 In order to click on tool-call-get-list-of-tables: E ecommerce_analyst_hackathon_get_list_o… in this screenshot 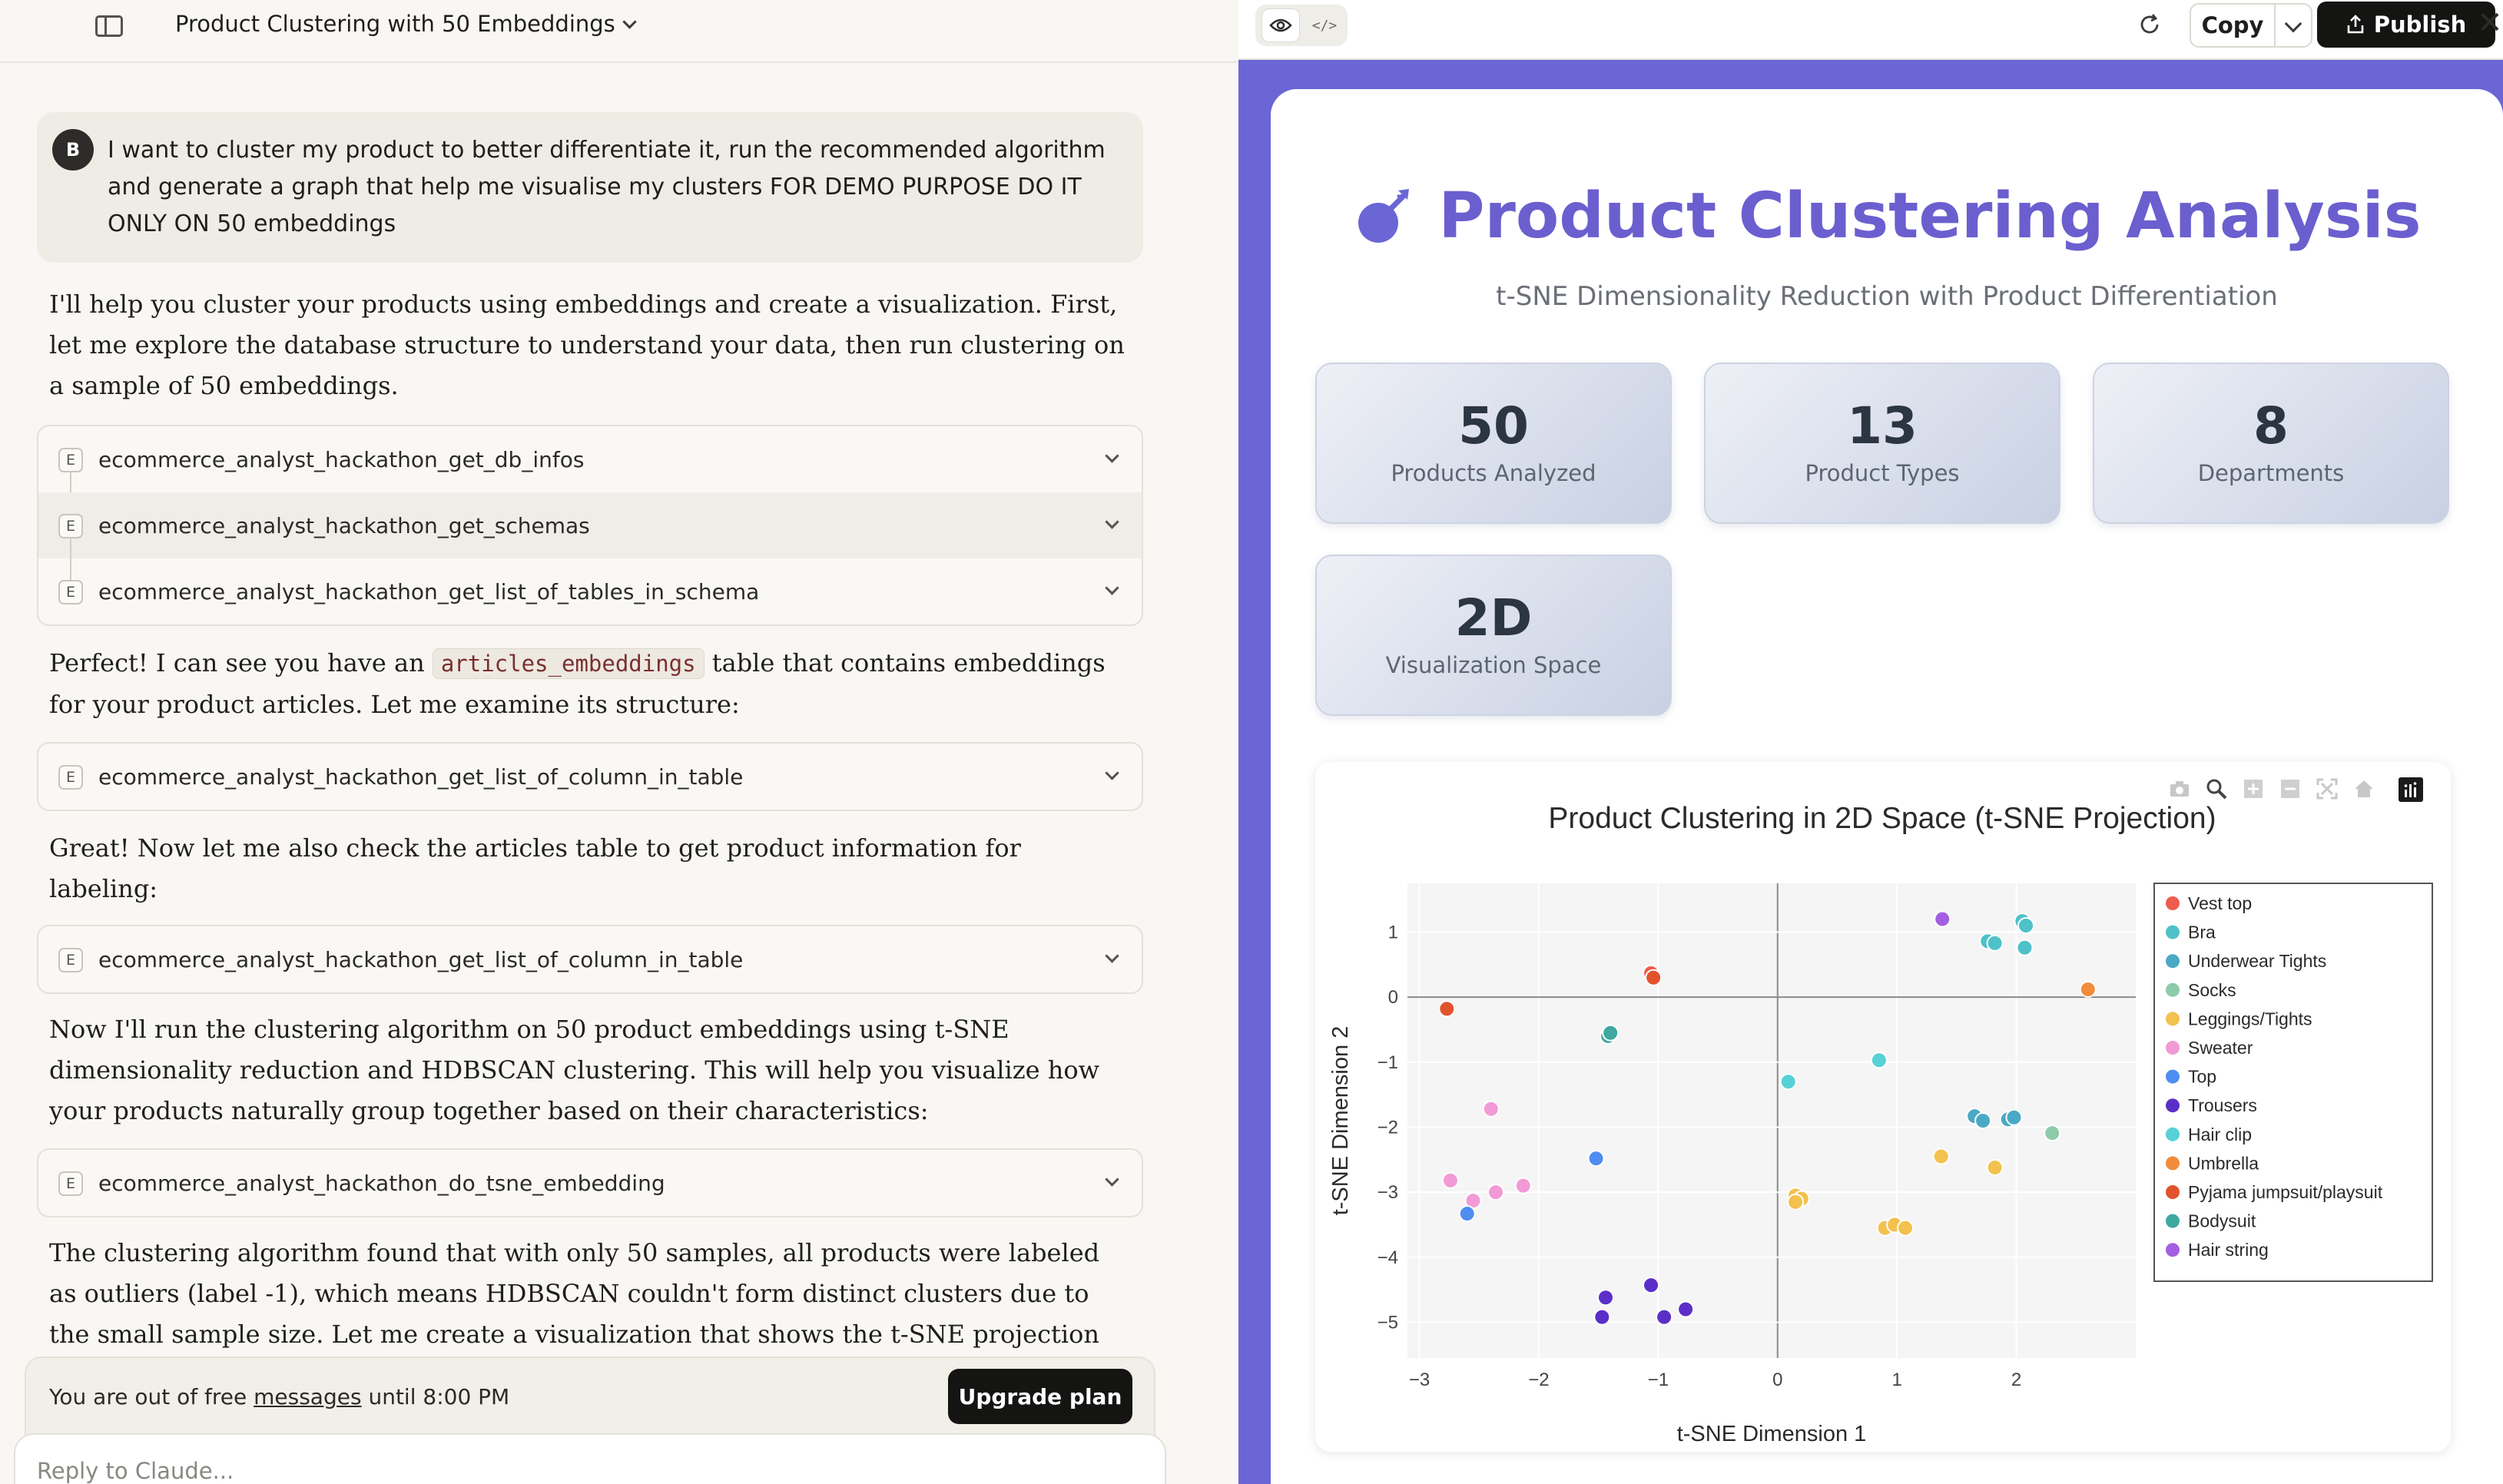, I will do `click(590, 591)`.